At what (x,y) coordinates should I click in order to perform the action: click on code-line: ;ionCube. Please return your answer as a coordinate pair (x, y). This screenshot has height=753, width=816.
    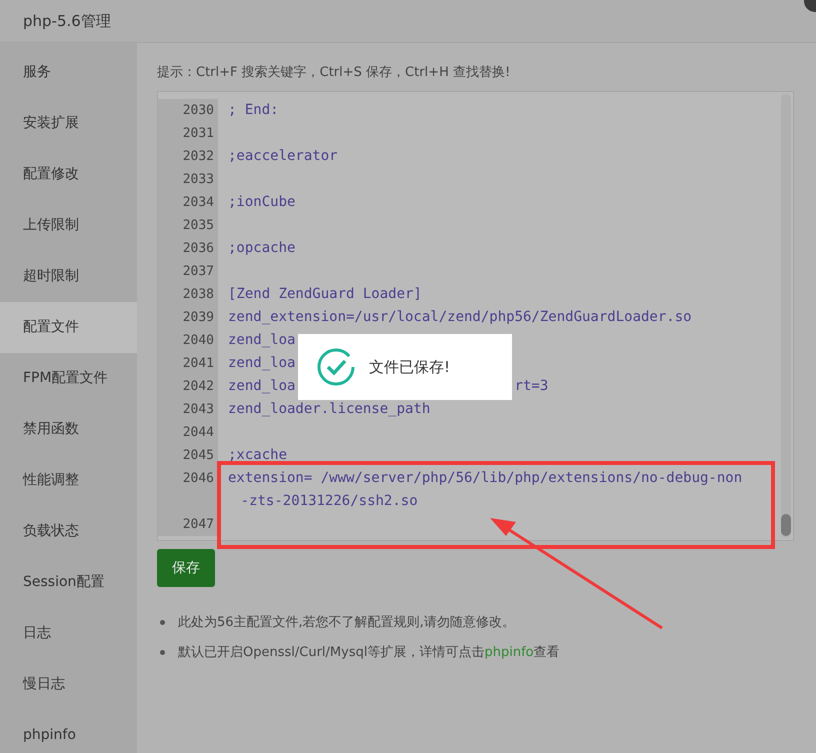
    Looking at the image, I should click on (262, 202).